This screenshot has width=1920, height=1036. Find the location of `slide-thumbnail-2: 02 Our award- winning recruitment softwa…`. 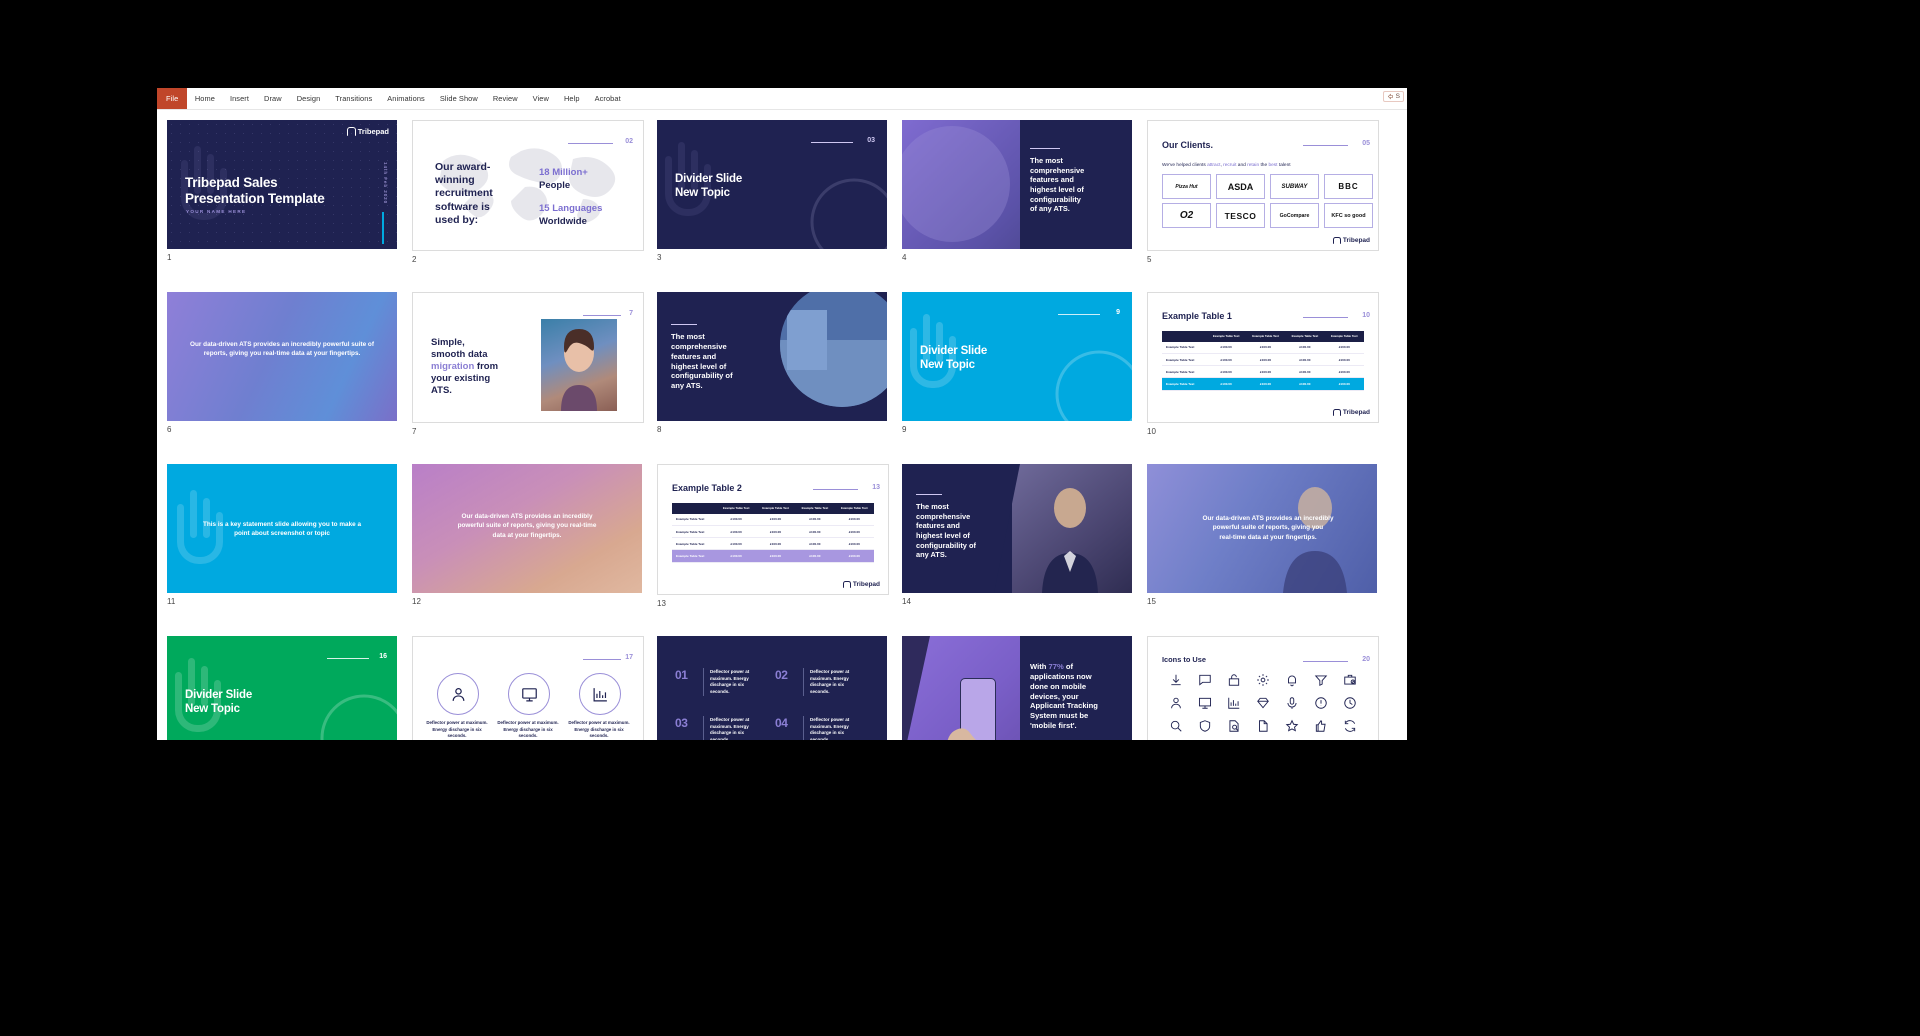

slide-thumbnail-2: 02 Our award- winning recruitment softwa… is located at coordinates (528, 185).